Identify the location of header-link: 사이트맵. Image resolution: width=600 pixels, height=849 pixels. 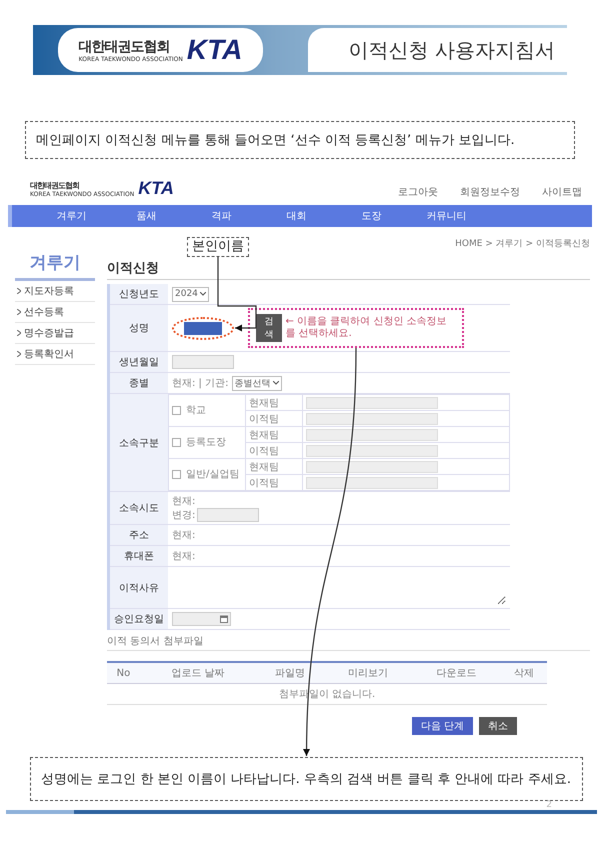
(562, 192).